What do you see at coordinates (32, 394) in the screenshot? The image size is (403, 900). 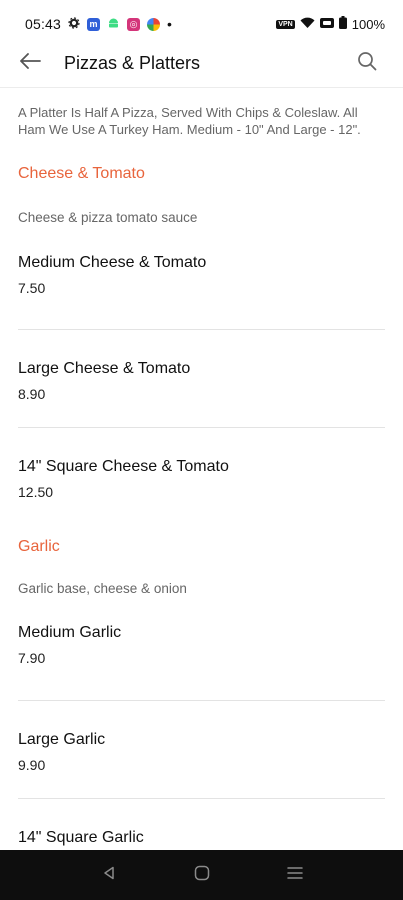 I see `menu-item-price: 8.90` at bounding box center [32, 394].